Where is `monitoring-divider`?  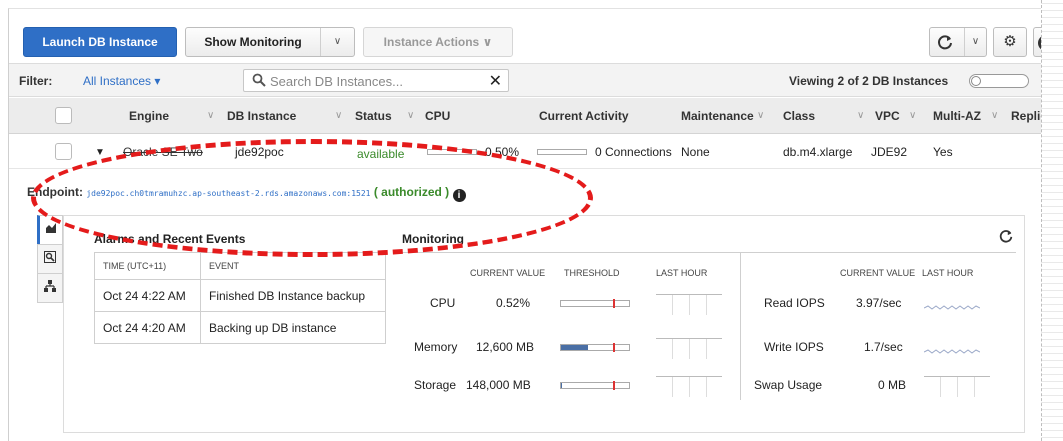 monitoring-divider is located at coordinates (708, 252).